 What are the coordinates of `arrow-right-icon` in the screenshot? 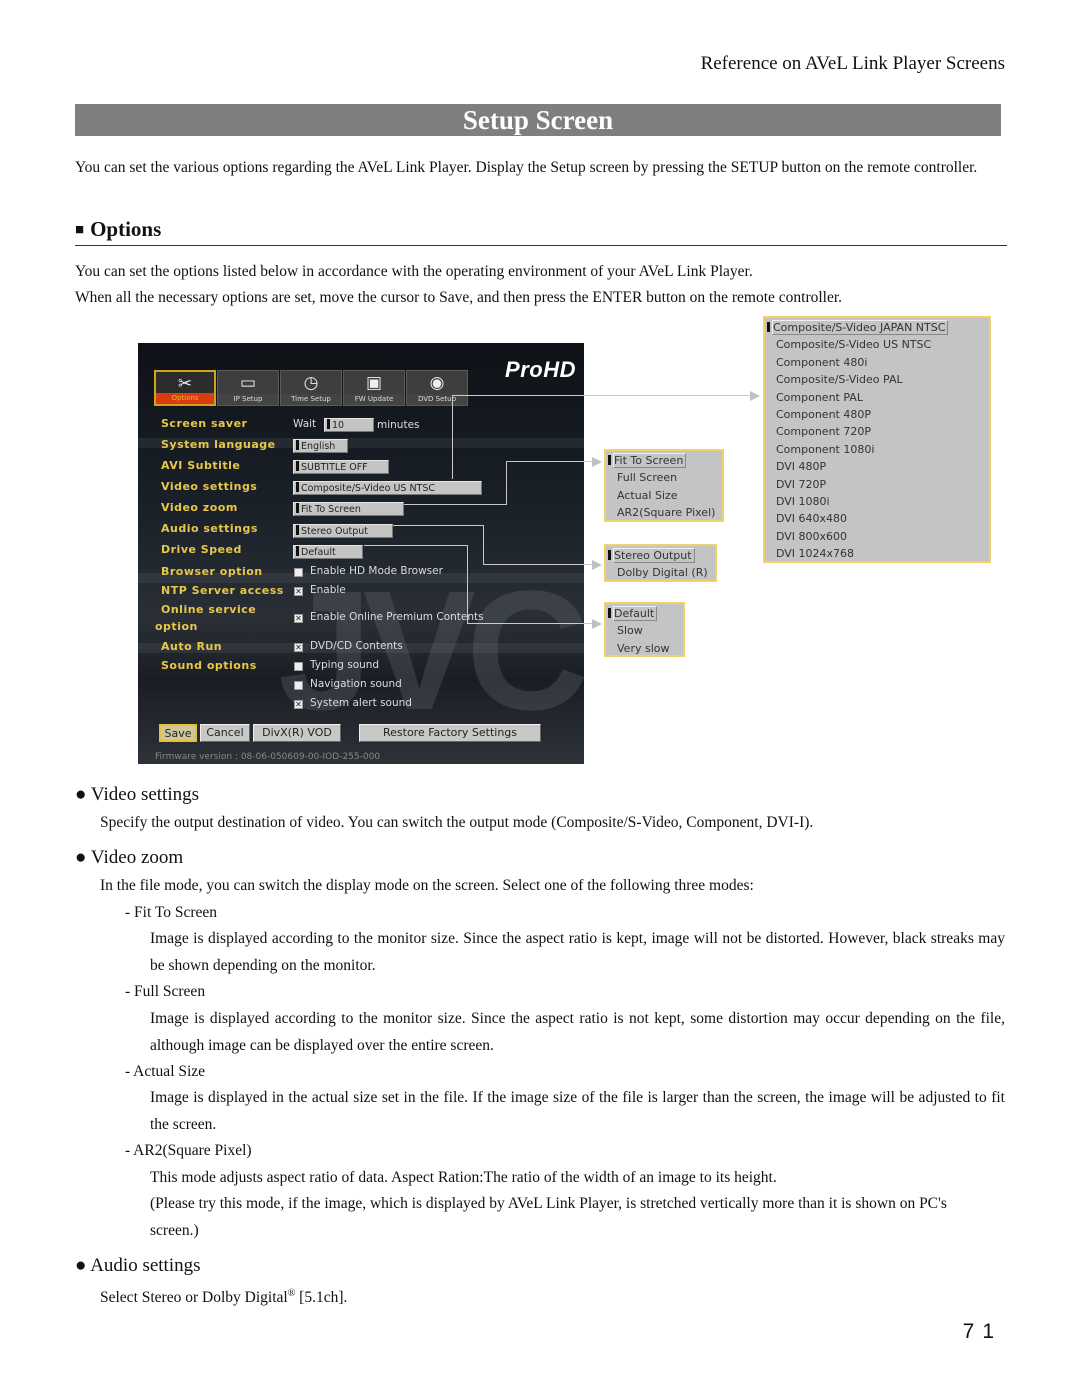 It's located at (597, 624).